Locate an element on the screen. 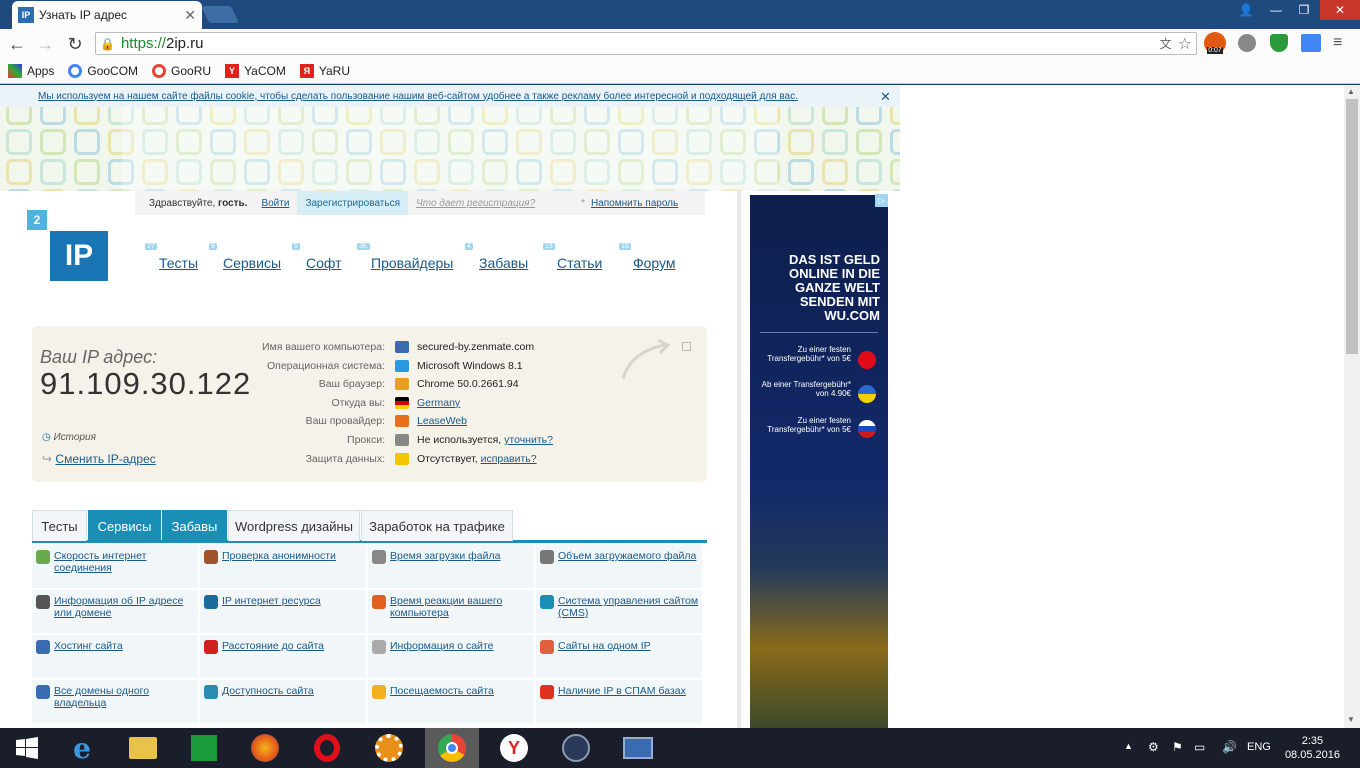 The width and height of the screenshot is (1360, 768). clock: 2:35 08.05.2016 is located at coordinates (1312, 748).